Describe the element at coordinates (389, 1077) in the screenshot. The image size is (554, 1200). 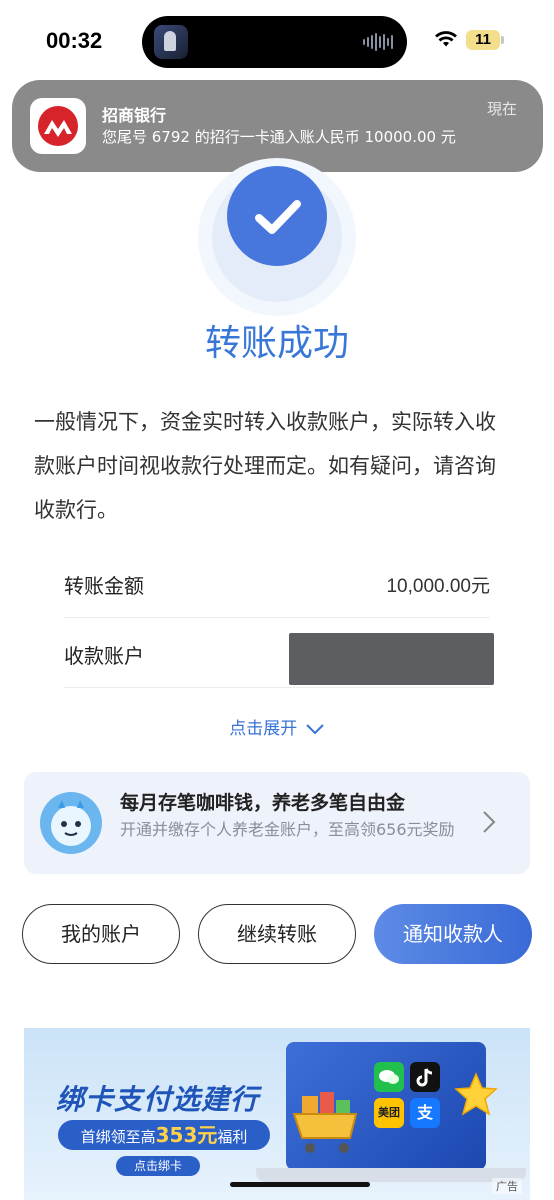
I see `wechat-icon` at that location.